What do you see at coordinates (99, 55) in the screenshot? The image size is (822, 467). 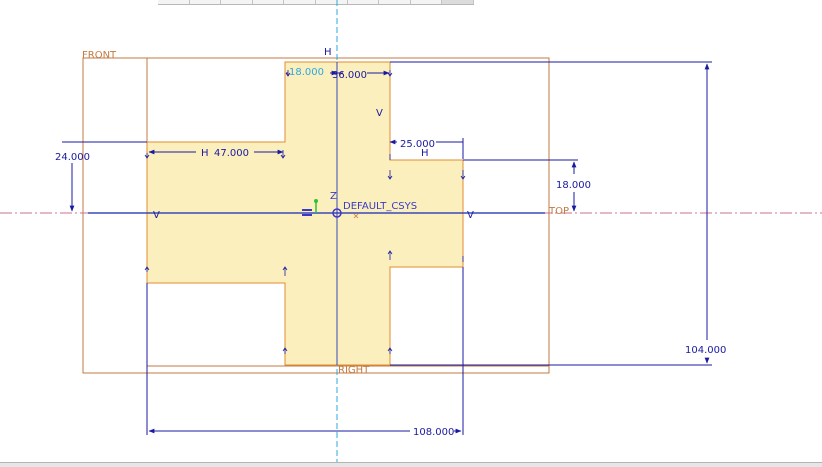 I see `front-datum-label: FRONT` at bounding box center [99, 55].